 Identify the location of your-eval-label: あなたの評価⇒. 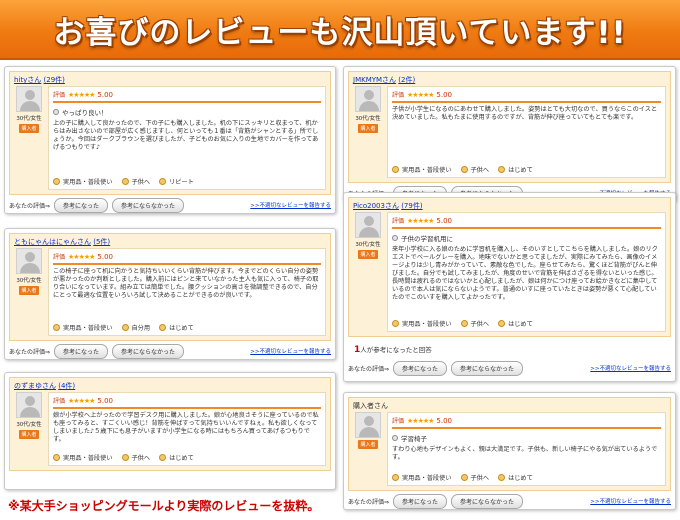
(369, 502).